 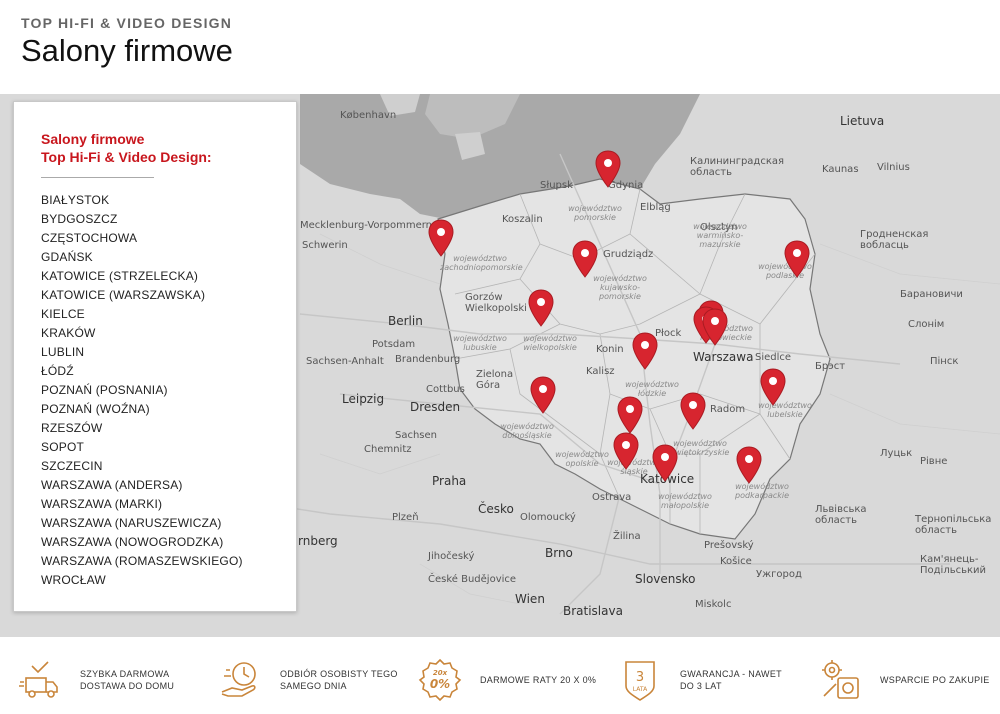 What do you see at coordinates (522, 219) in the screenshot?
I see `map-label-koszalin: Koszalin` at bounding box center [522, 219].